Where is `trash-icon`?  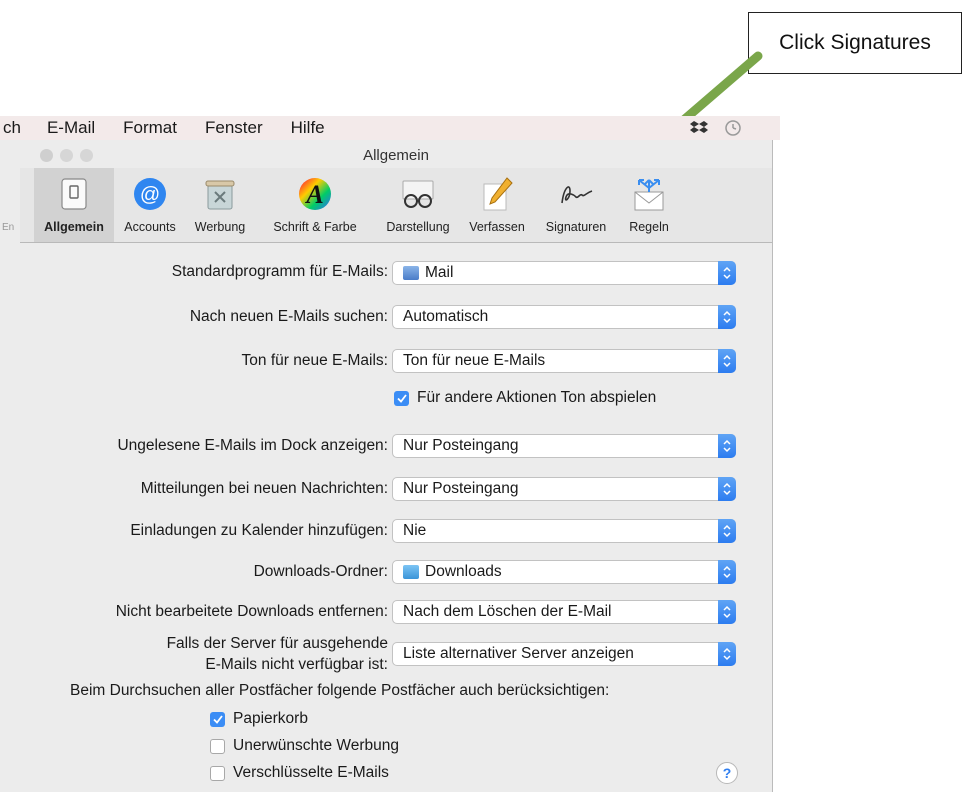
trash-icon is located at coordinates (220, 195).